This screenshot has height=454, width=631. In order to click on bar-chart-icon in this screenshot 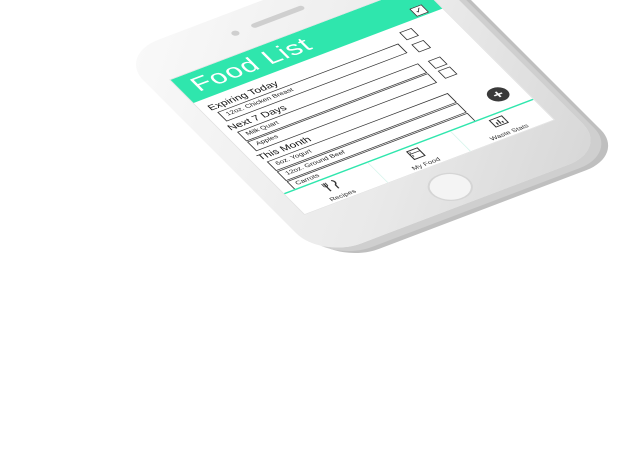, I will do `click(498, 121)`.